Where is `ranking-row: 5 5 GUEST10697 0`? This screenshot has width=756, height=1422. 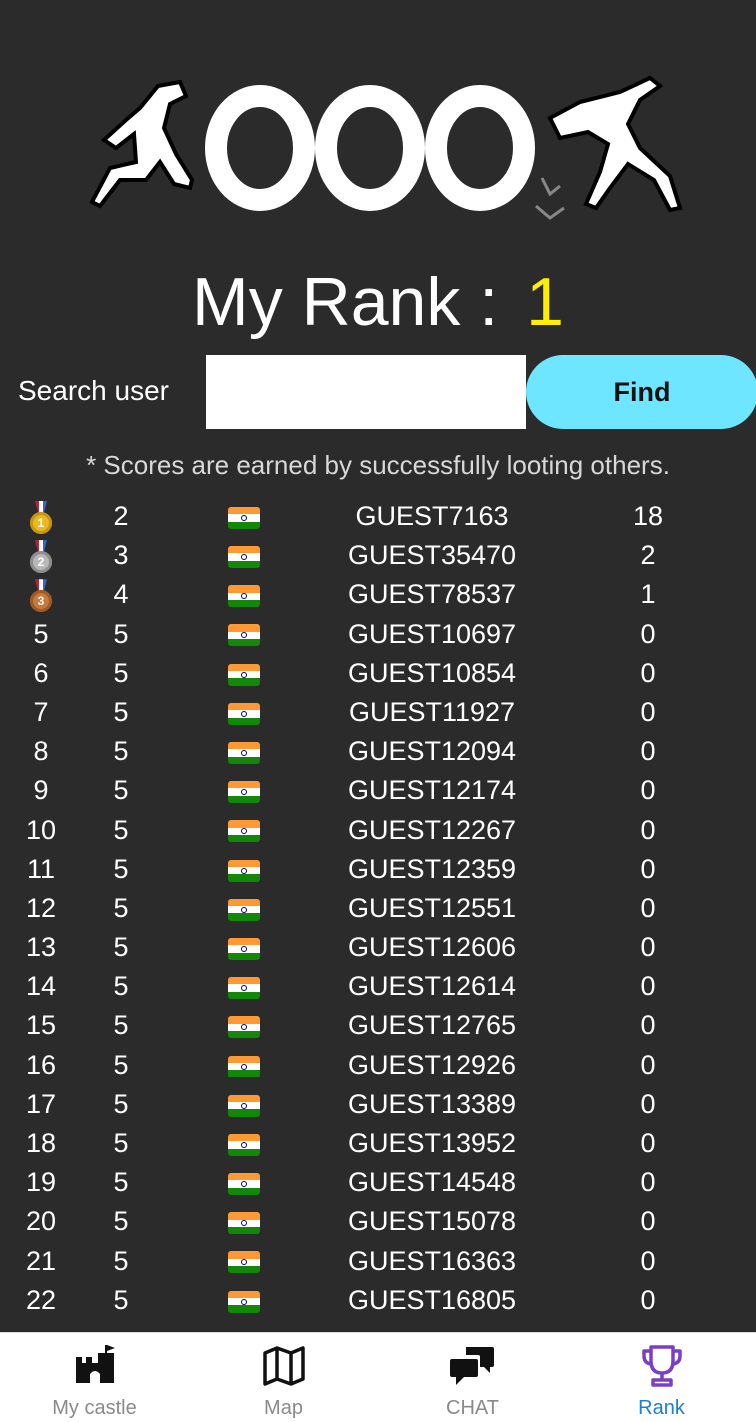 ranking-row: 5 5 GUEST10697 0 is located at coordinates (378, 634).